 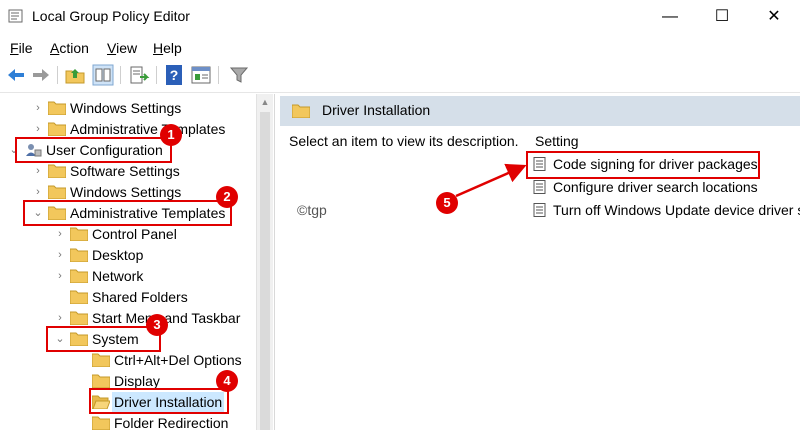 I want to click on forward-icon, so click(x=41, y=75).